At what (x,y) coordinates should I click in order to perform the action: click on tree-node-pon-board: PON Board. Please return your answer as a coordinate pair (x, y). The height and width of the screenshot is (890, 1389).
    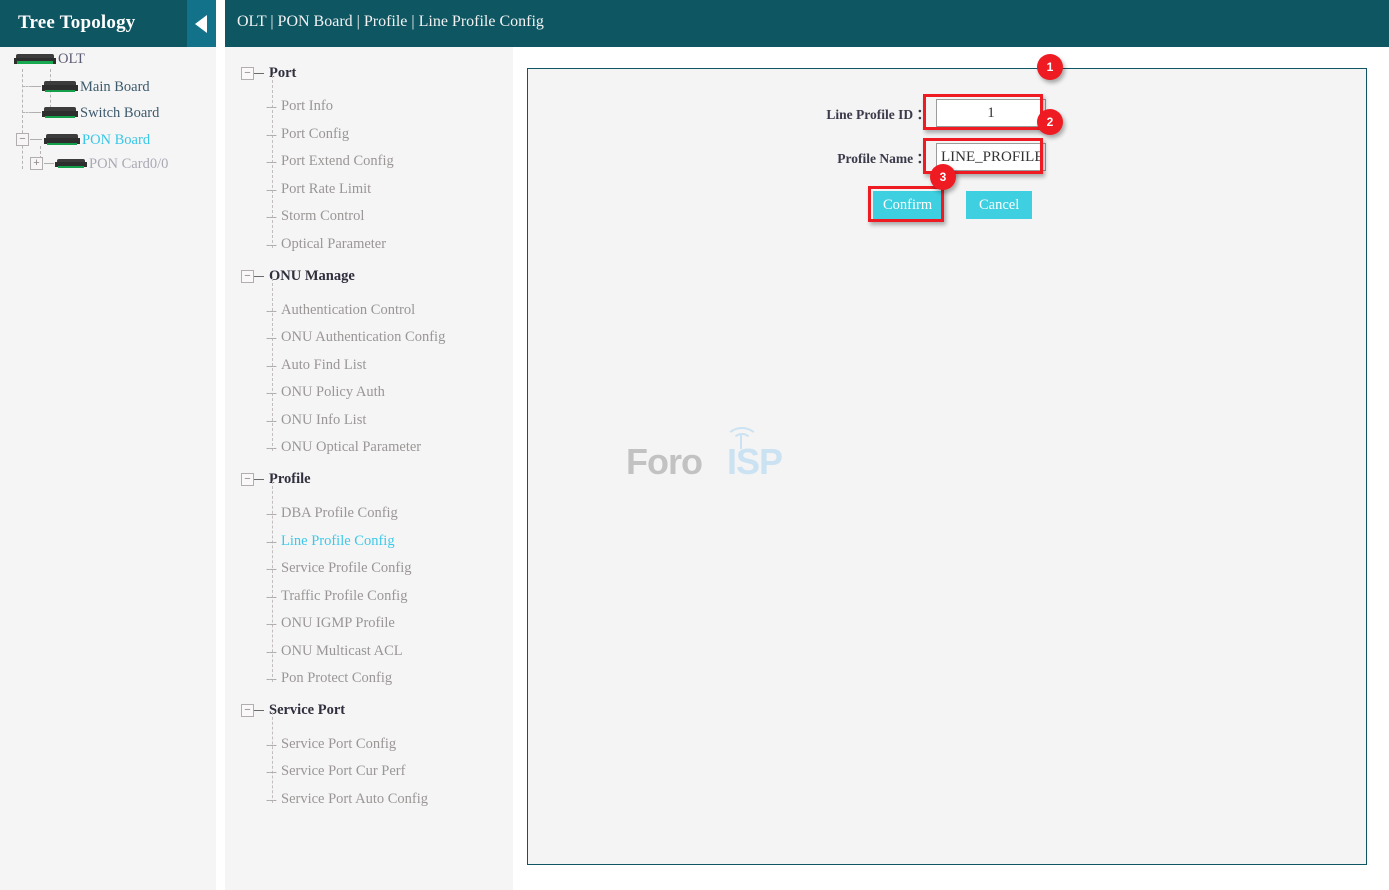
    Looking at the image, I should click on (97, 140).